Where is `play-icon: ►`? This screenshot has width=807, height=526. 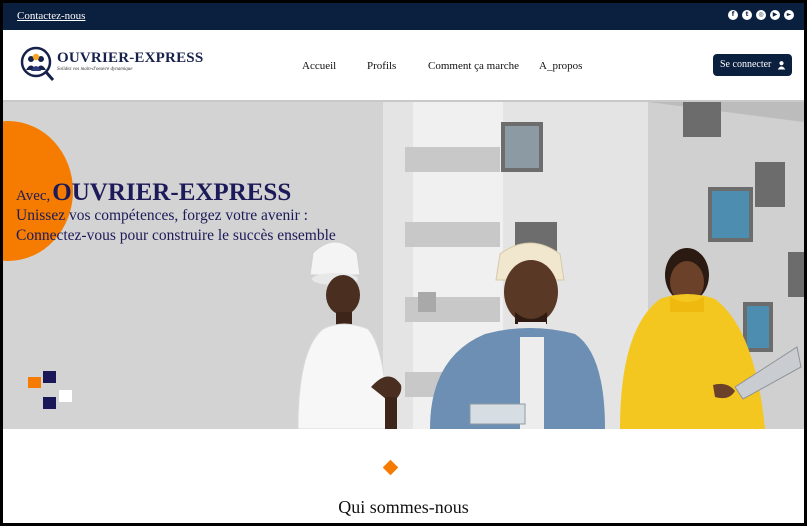 play-icon: ► is located at coordinates (789, 15).